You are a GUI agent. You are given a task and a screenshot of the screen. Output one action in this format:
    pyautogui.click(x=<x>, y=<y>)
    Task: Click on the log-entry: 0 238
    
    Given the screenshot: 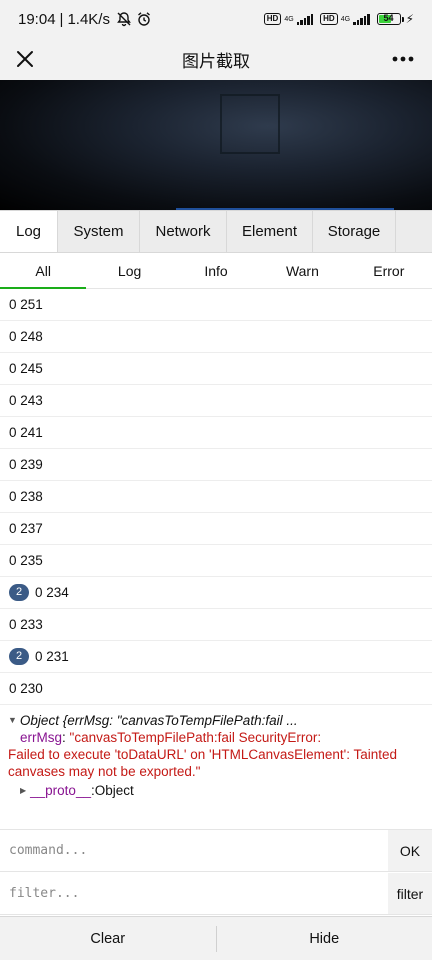 What is the action you would take?
    pyautogui.click(x=216, y=497)
    